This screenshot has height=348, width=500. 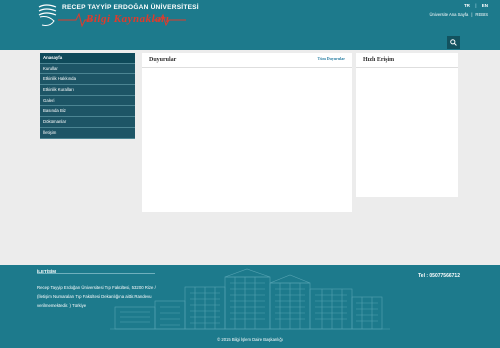 What do you see at coordinates (163, 60) in the screenshot?
I see `announcements-title: Duyurular` at bounding box center [163, 60].